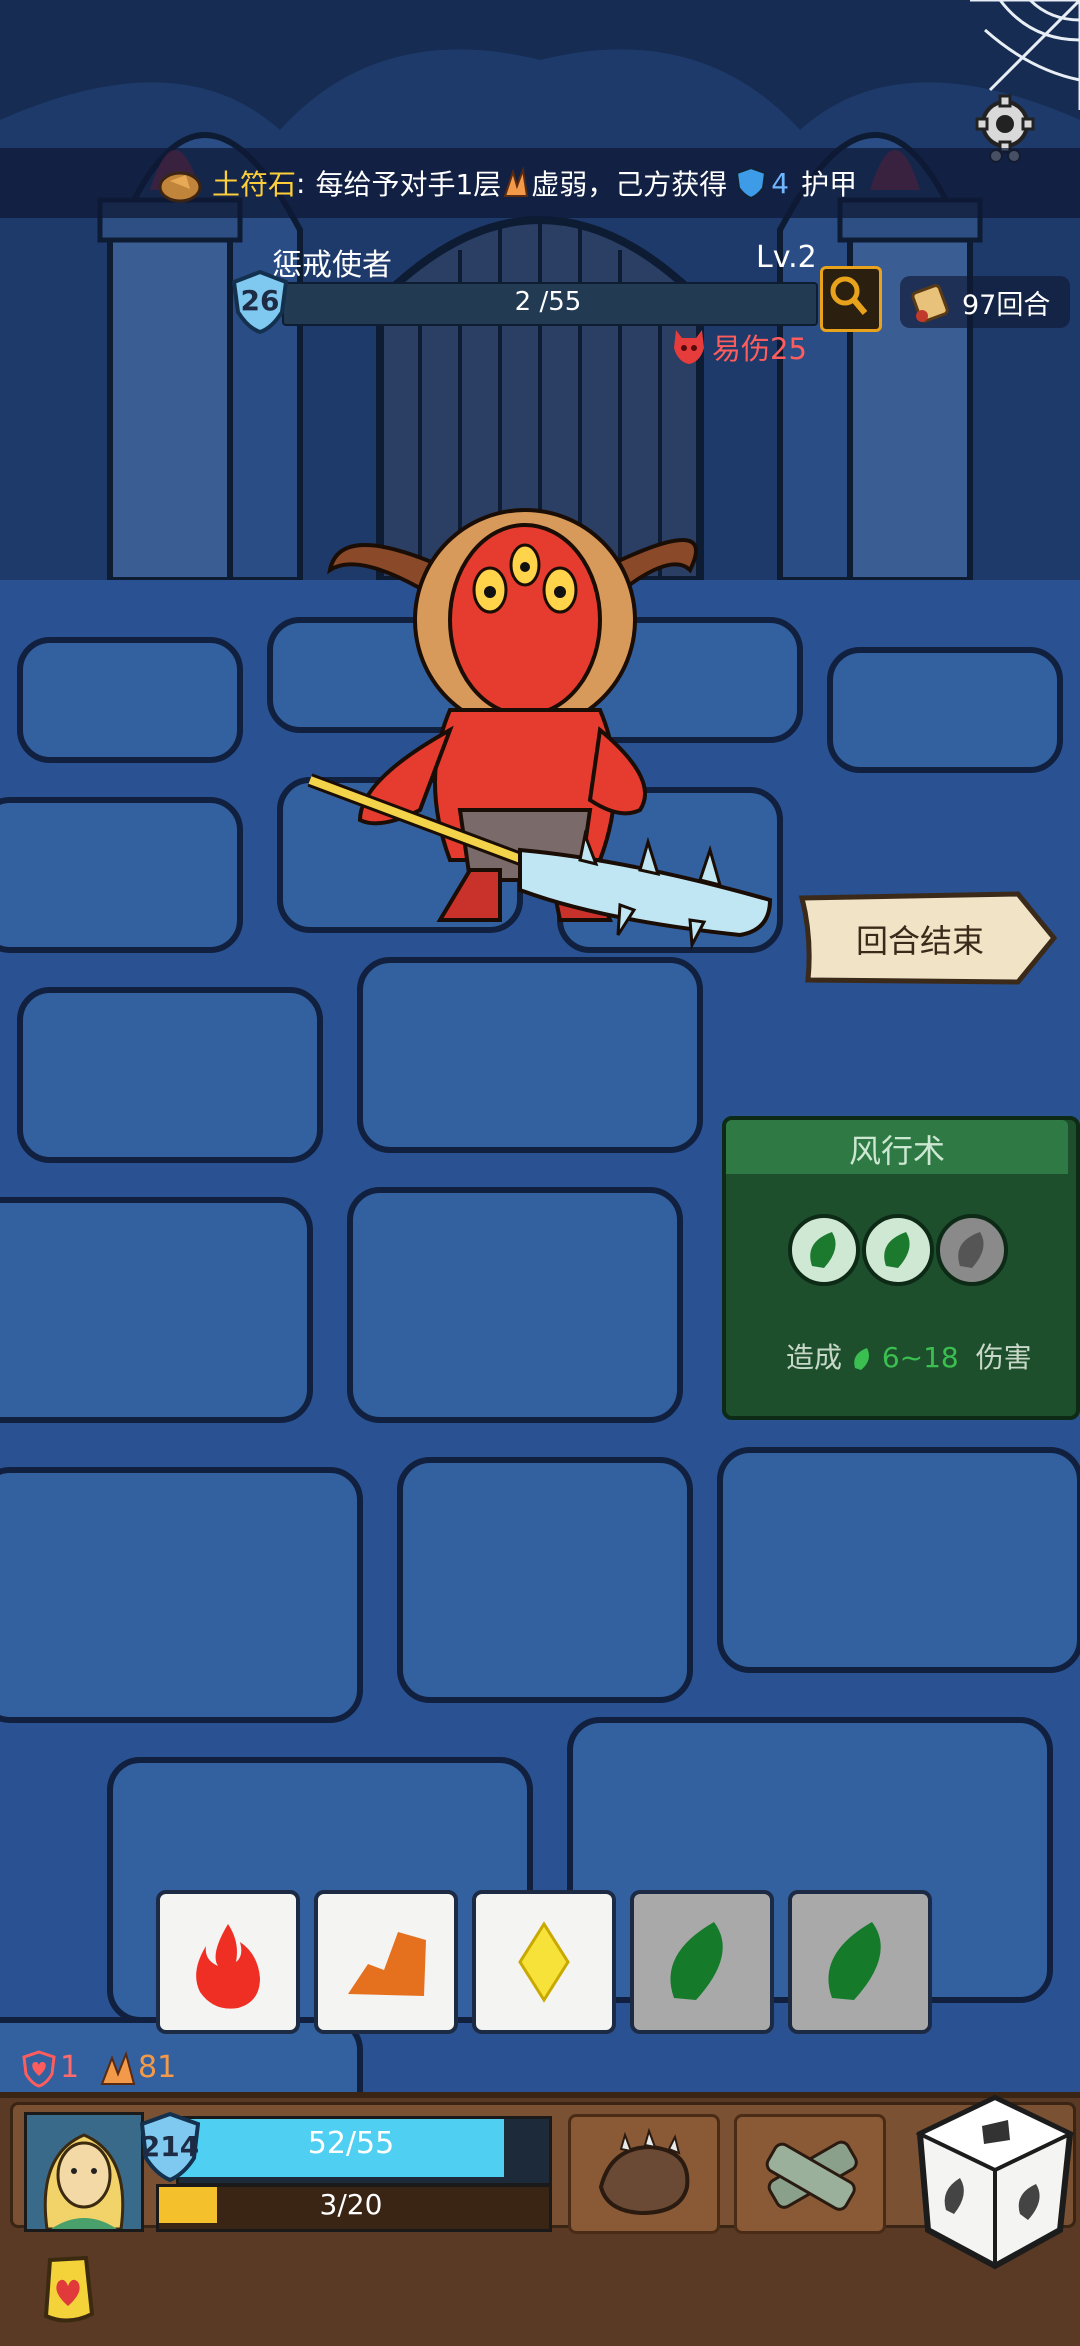 The width and height of the screenshot is (1080, 2346). Describe the element at coordinates (260, 300) in the screenshot. I see `enemy-shield-value: 26` at that location.